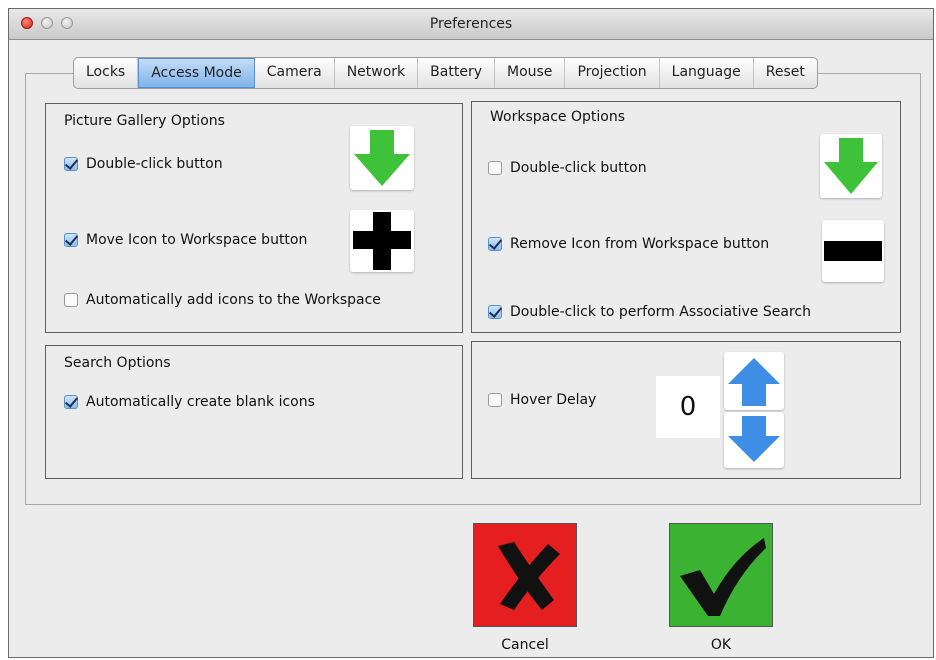 The image size is (936, 660). I want to click on hover-delay-value: 0, so click(688, 407).